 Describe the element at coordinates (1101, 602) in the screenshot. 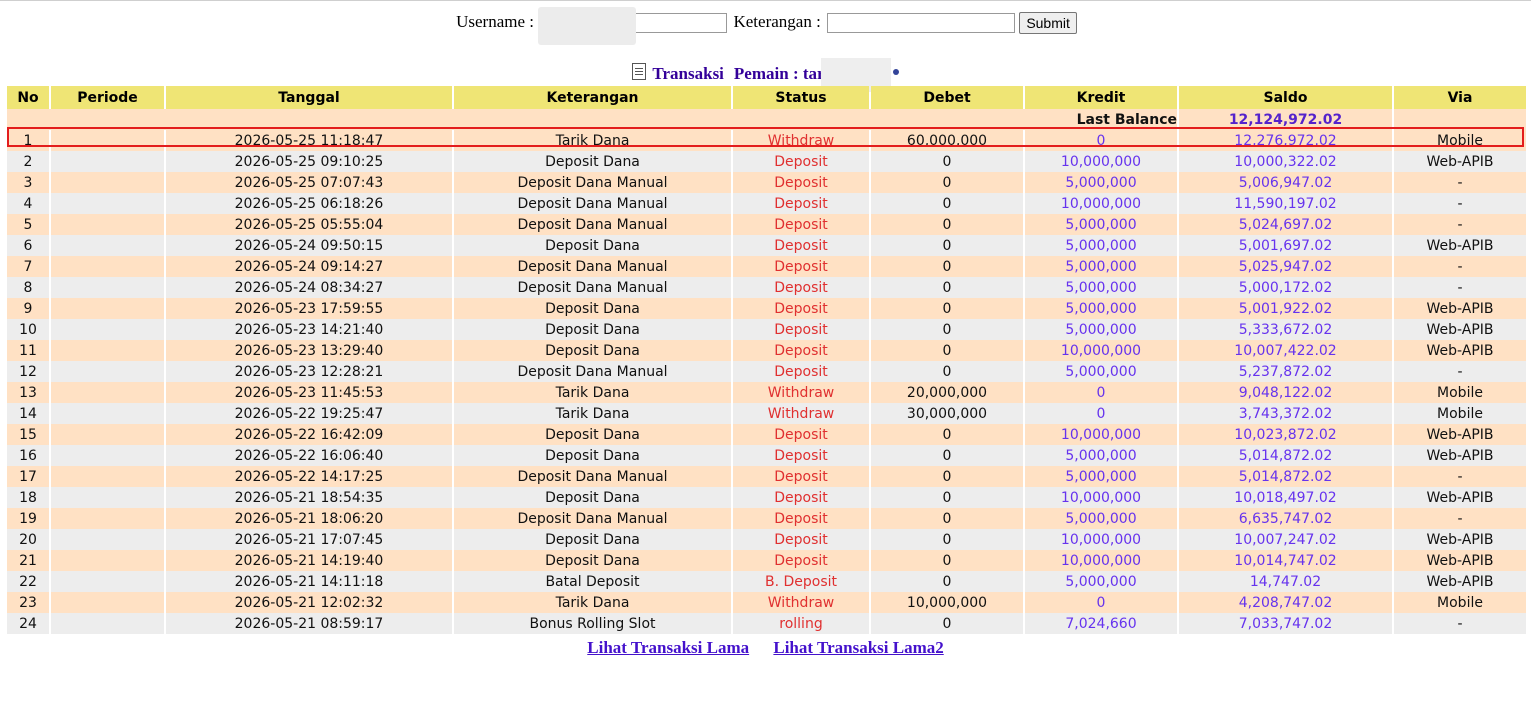

I see `cell-kredit: 0` at that location.